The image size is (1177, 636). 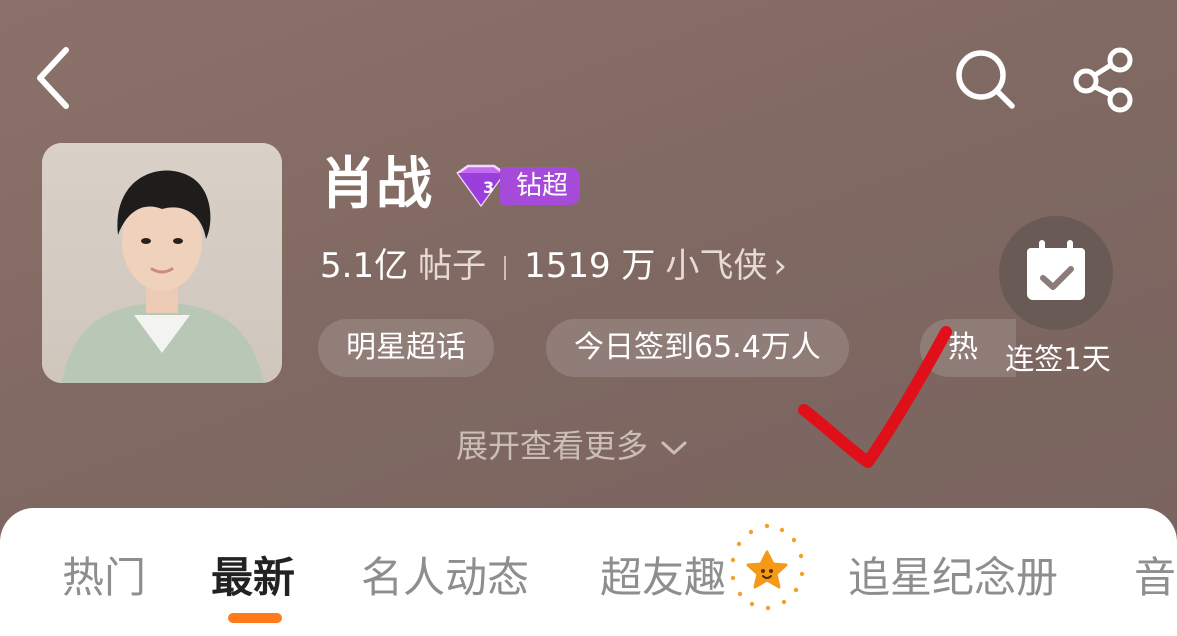 What do you see at coordinates (53, 78) in the screenshot?
I see `chevron-left-icon` at bounding box center [53, 78].